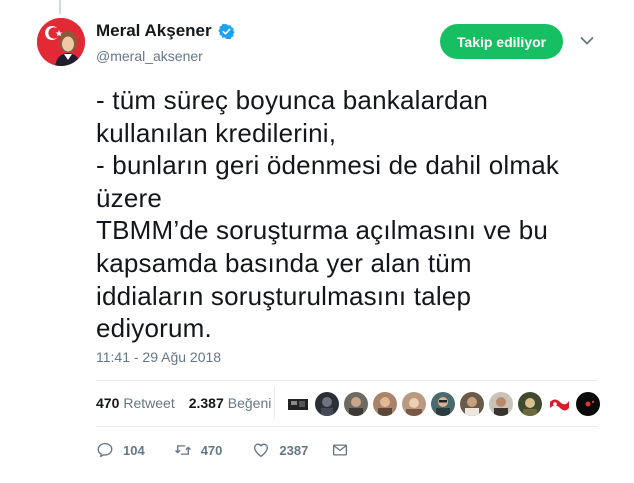 This screenshot has width=634, height=483. Describe the element at coordinates (154, 31) in the screenshot. I see `author-name: Meral Akşener` at that location.